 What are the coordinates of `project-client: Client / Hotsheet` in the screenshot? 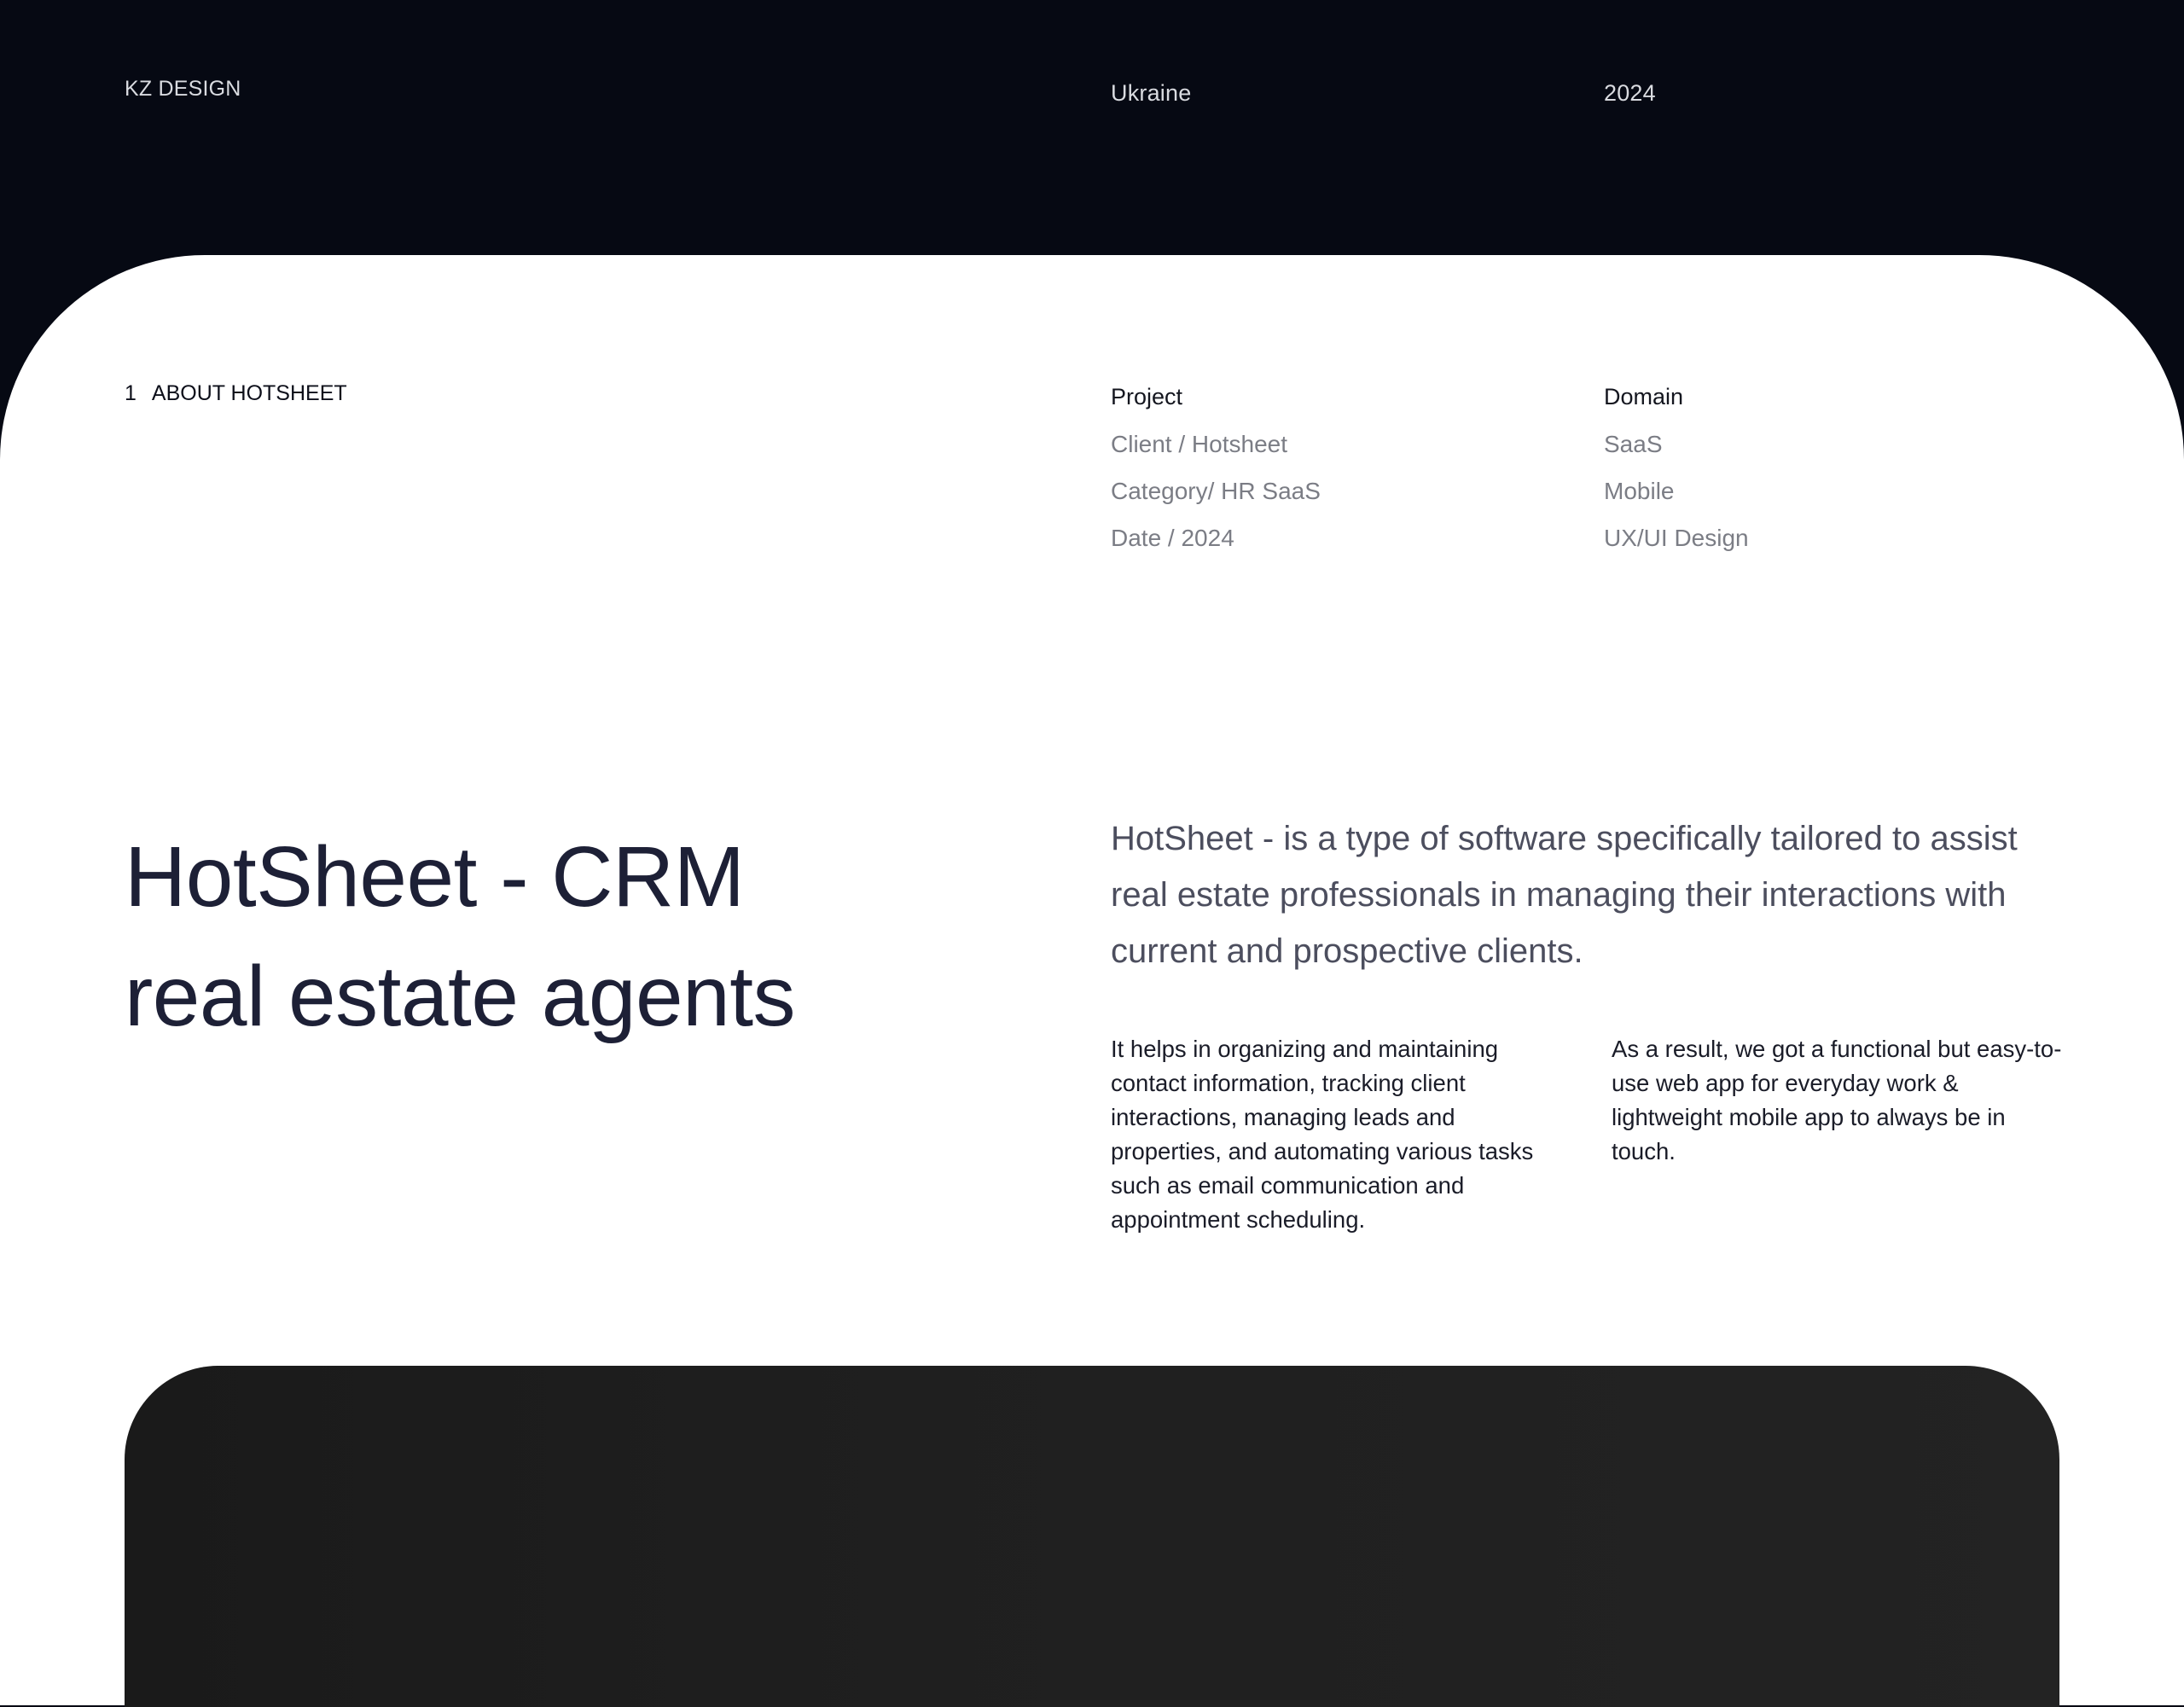 It's located at (1199, 444).